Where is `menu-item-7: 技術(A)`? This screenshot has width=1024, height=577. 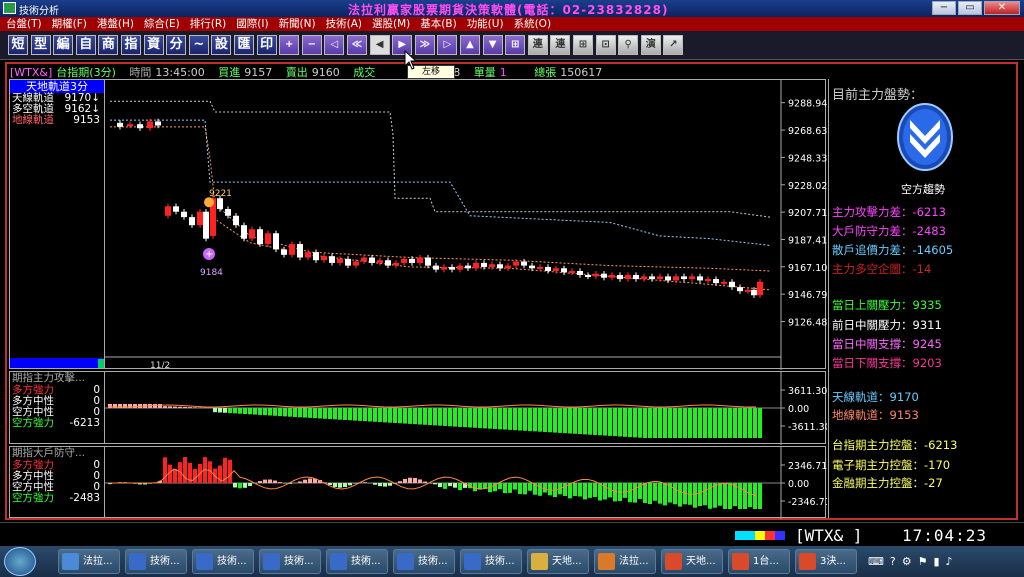 menu-item-7: 技術(A) is located at coordinates (344, 24).